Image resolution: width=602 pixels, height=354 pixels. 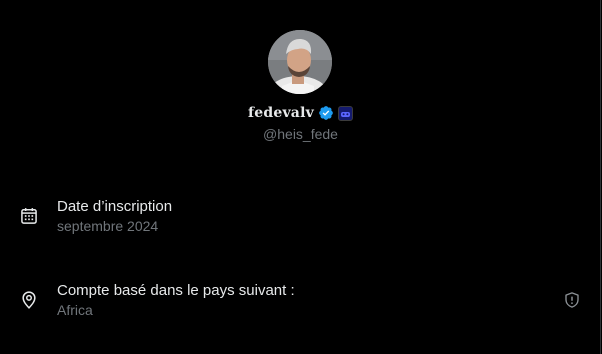 I want to click on avatar, so click(x=300, y=62).